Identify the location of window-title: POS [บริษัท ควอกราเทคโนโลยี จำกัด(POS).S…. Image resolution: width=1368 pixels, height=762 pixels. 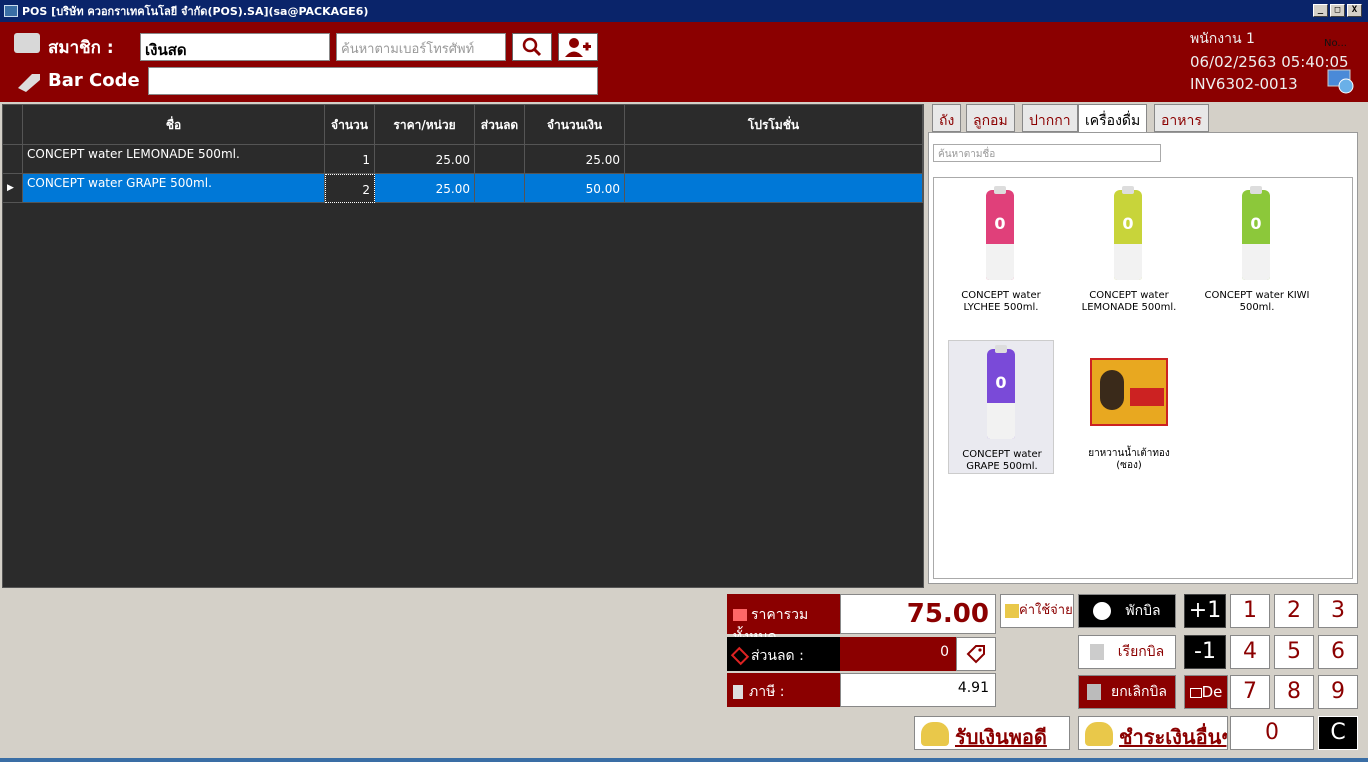
(195, 11).